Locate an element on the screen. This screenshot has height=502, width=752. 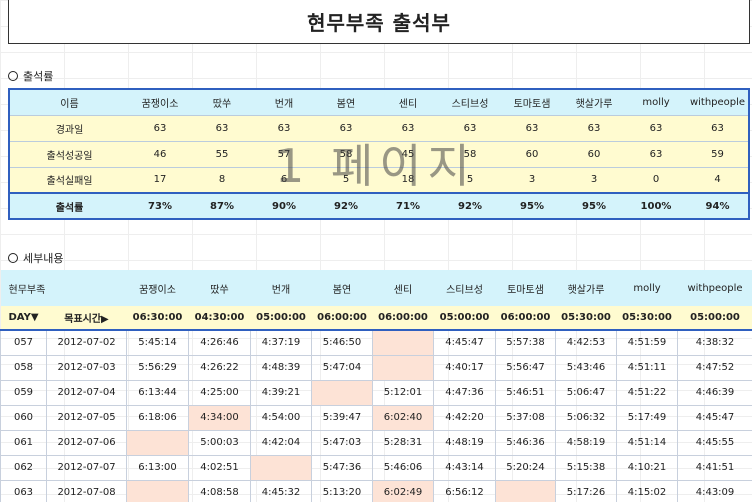
cell: 4:42:04 is located at coordinates (281, 442).